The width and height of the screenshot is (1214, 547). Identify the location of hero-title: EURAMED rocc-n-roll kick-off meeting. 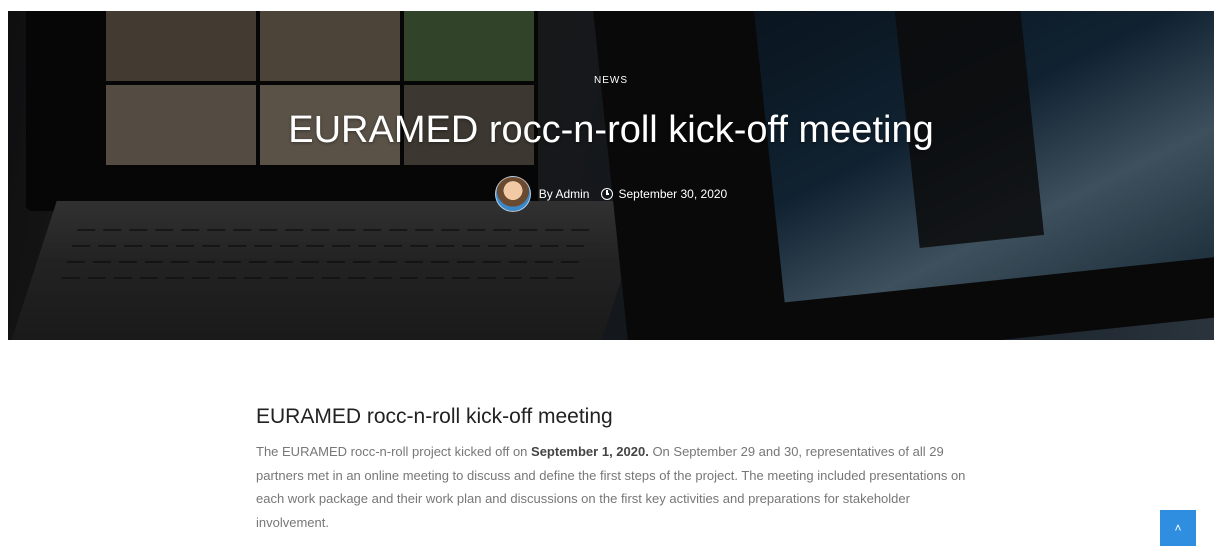
(611, 130).